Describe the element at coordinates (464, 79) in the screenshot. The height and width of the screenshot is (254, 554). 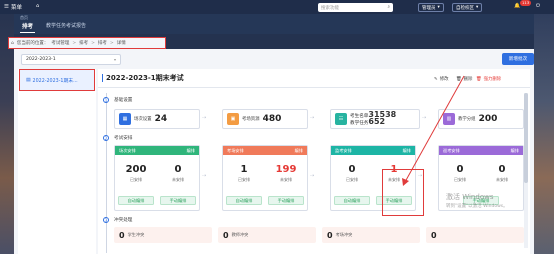
I see `delete-button: 🗑 删除` at that location.